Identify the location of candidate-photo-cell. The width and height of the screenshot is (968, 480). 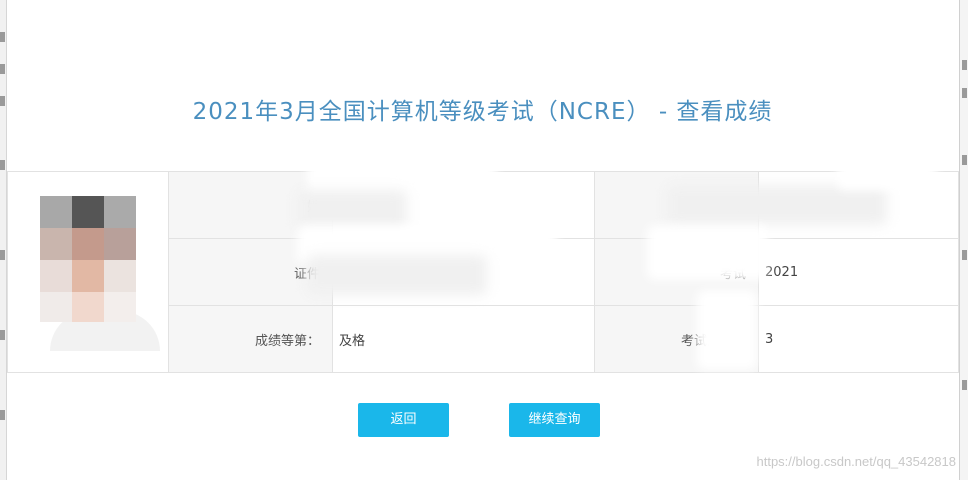
(88, 272).